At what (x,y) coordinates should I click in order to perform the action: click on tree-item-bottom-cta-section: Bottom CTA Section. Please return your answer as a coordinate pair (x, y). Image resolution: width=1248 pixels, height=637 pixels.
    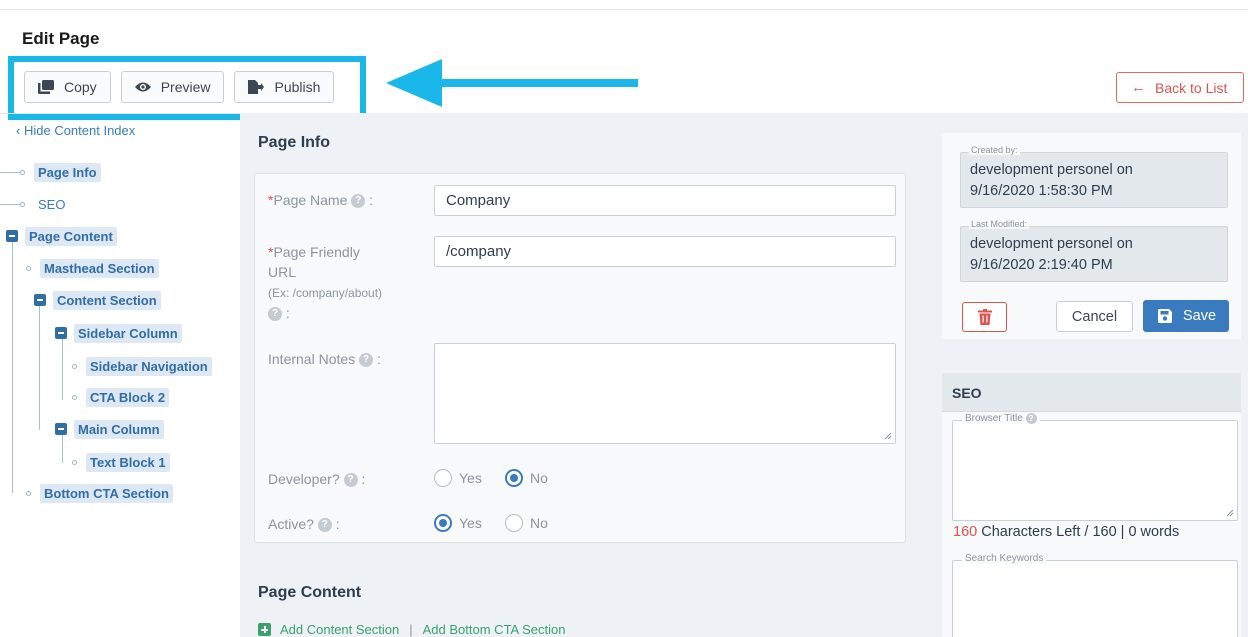
    Looking at the image, I should click on (99, 493).